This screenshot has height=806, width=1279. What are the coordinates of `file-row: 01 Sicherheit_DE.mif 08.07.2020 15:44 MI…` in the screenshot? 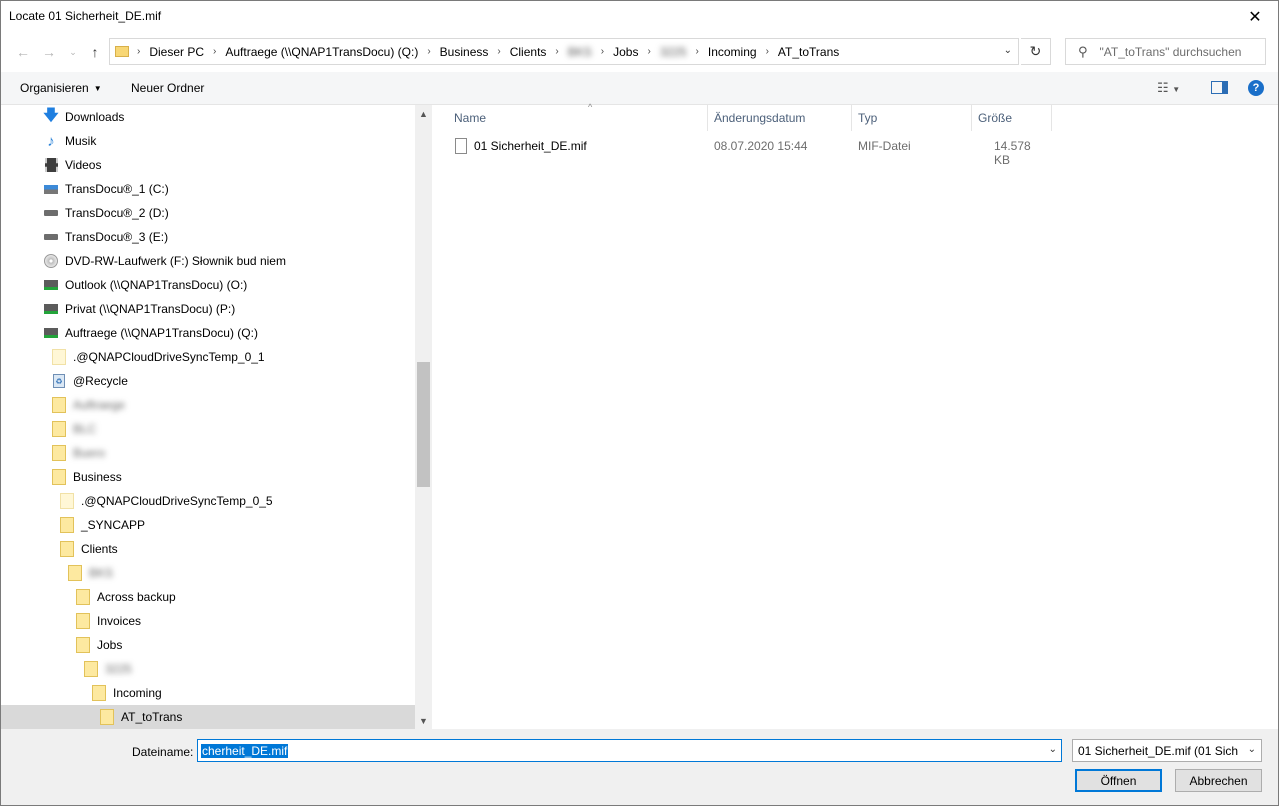 It's located at (748, 151).